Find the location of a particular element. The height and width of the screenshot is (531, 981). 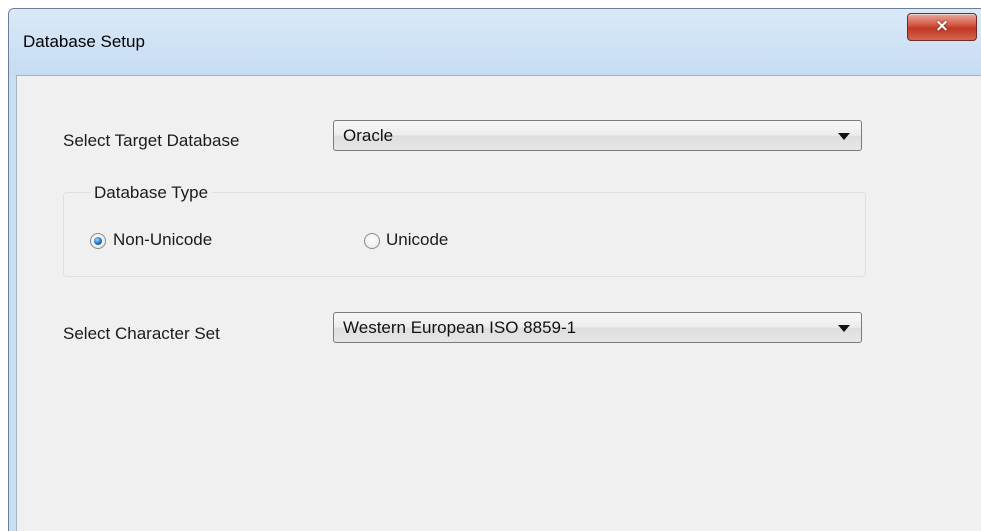

target-database-label: Select Target Database is located at coordinates (151, 140).